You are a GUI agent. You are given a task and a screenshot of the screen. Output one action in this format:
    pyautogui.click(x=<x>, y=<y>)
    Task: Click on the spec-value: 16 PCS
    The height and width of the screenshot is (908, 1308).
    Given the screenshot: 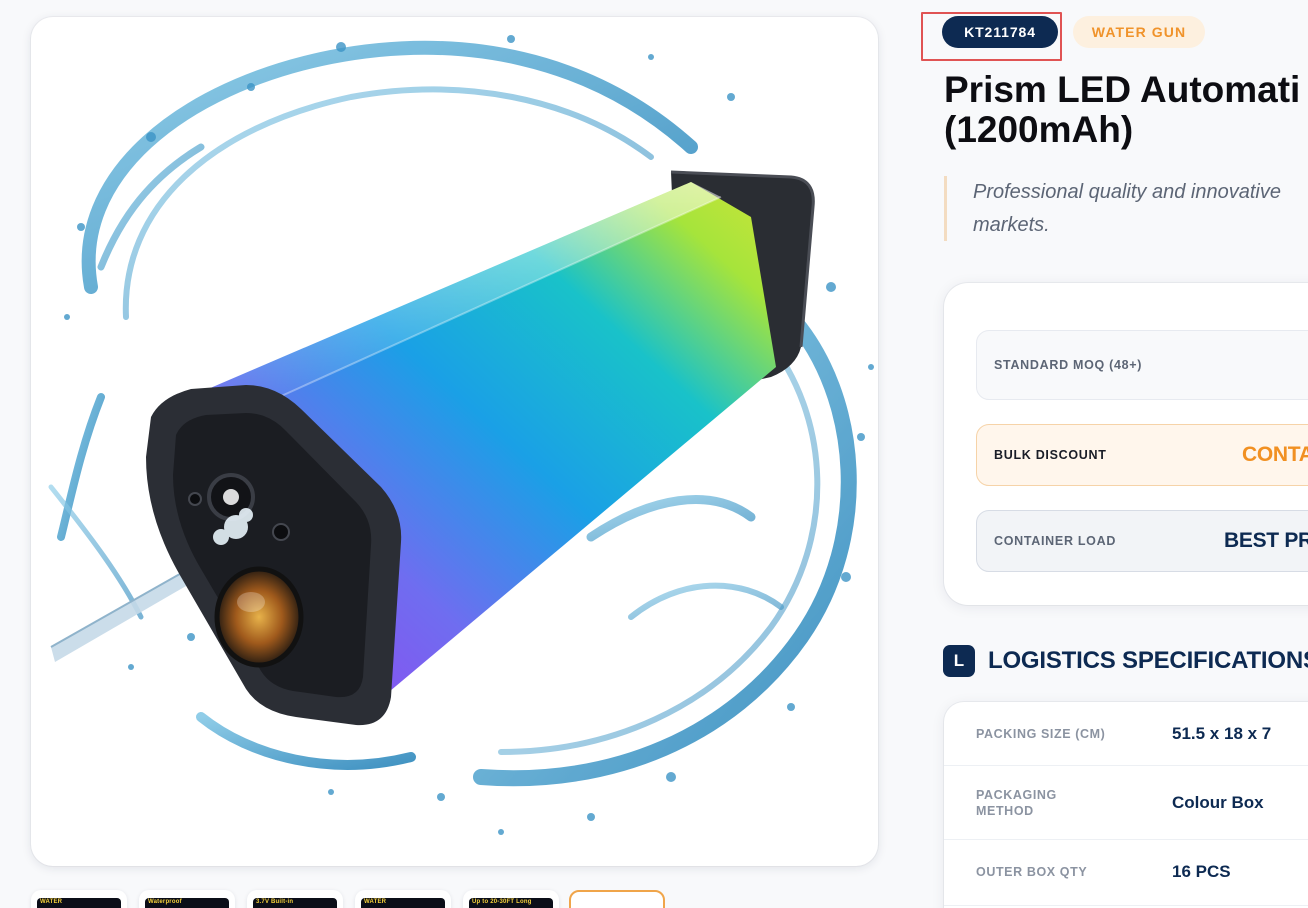 What is the action you would take?
    pyautogui.click(x=1201, y=871)
    